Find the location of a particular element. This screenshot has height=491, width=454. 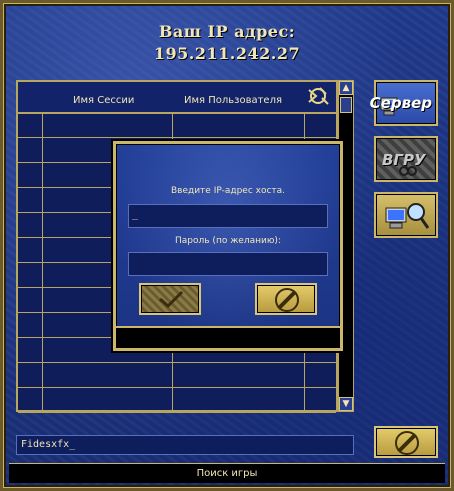

password-label: Пароль (по желанию): is located at coordinates (228, 241).